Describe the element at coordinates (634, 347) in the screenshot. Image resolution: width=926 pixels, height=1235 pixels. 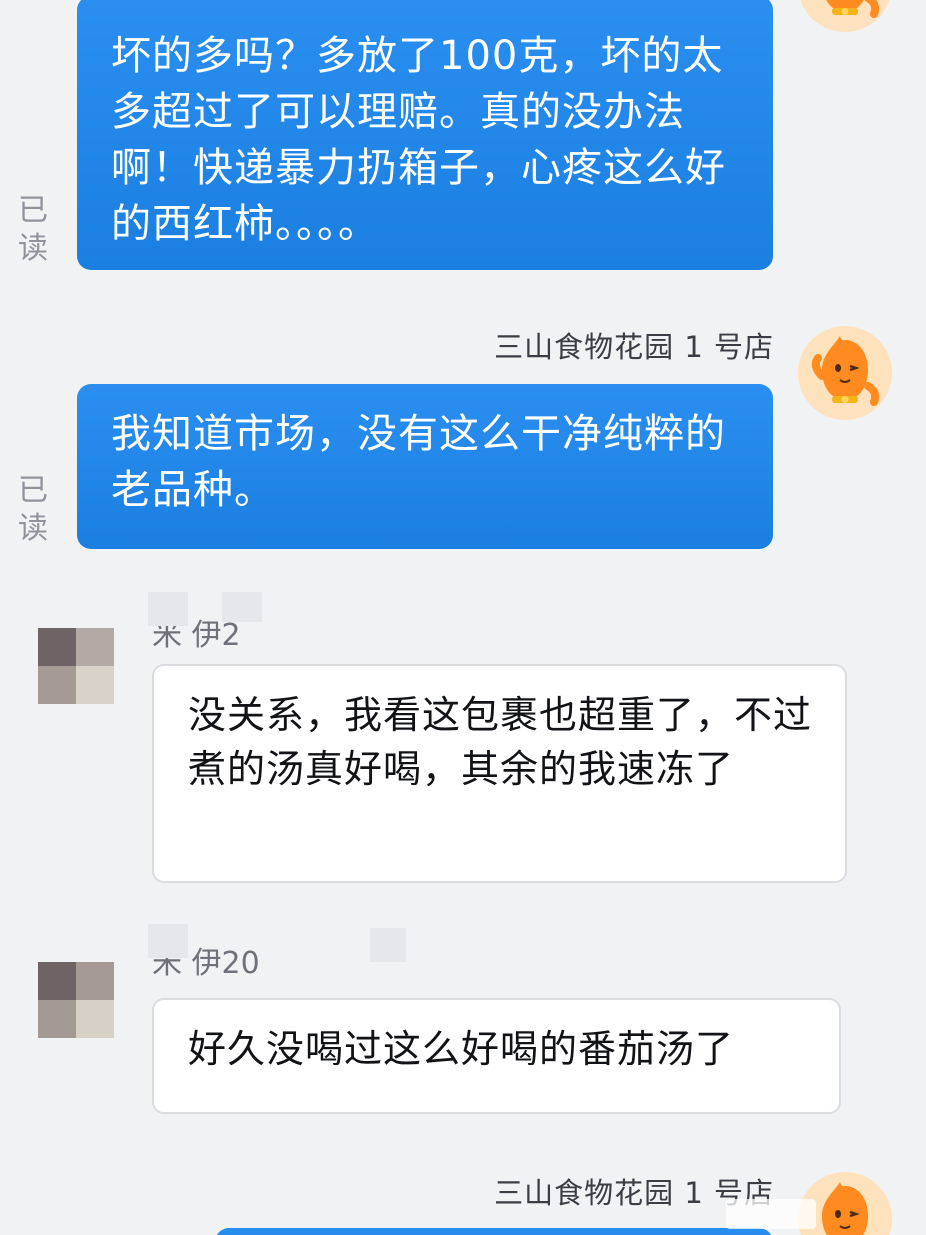
I see `sender-name: 三山食物花园 1 号店` at that location.